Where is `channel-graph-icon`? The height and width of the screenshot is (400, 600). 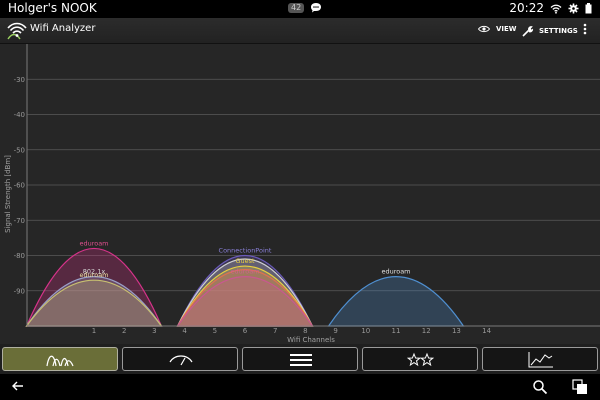
channel-graph-icon is located at coordinates (60, 361).